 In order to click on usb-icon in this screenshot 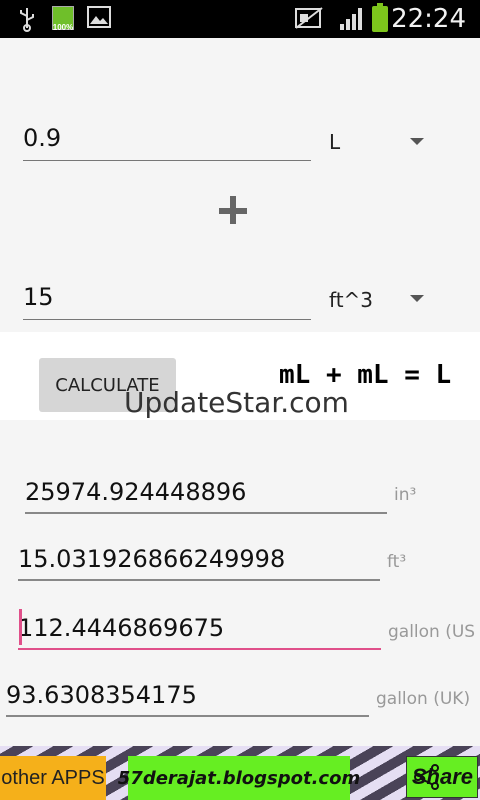, I will do `click(27, 20)`.